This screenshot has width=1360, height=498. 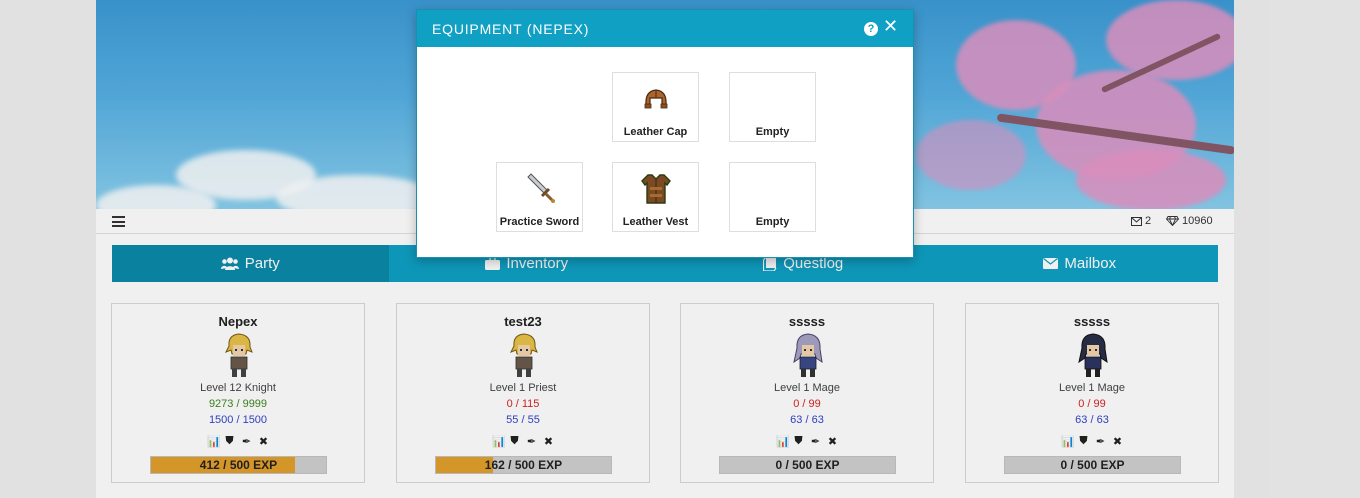 What do you see at coordinates (541, 188) in the screenshot?
I see `sword-icon` at bounding box center [541, 188].